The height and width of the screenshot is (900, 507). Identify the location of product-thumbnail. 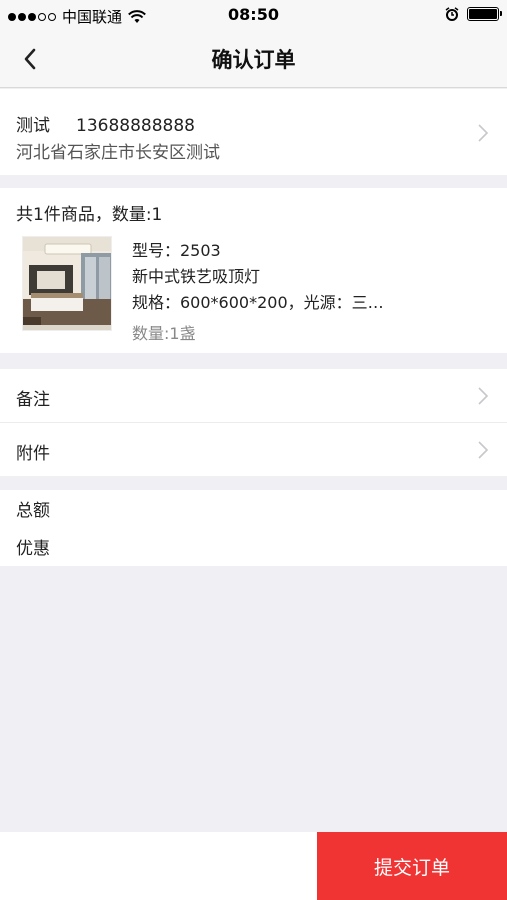
(67, 283).